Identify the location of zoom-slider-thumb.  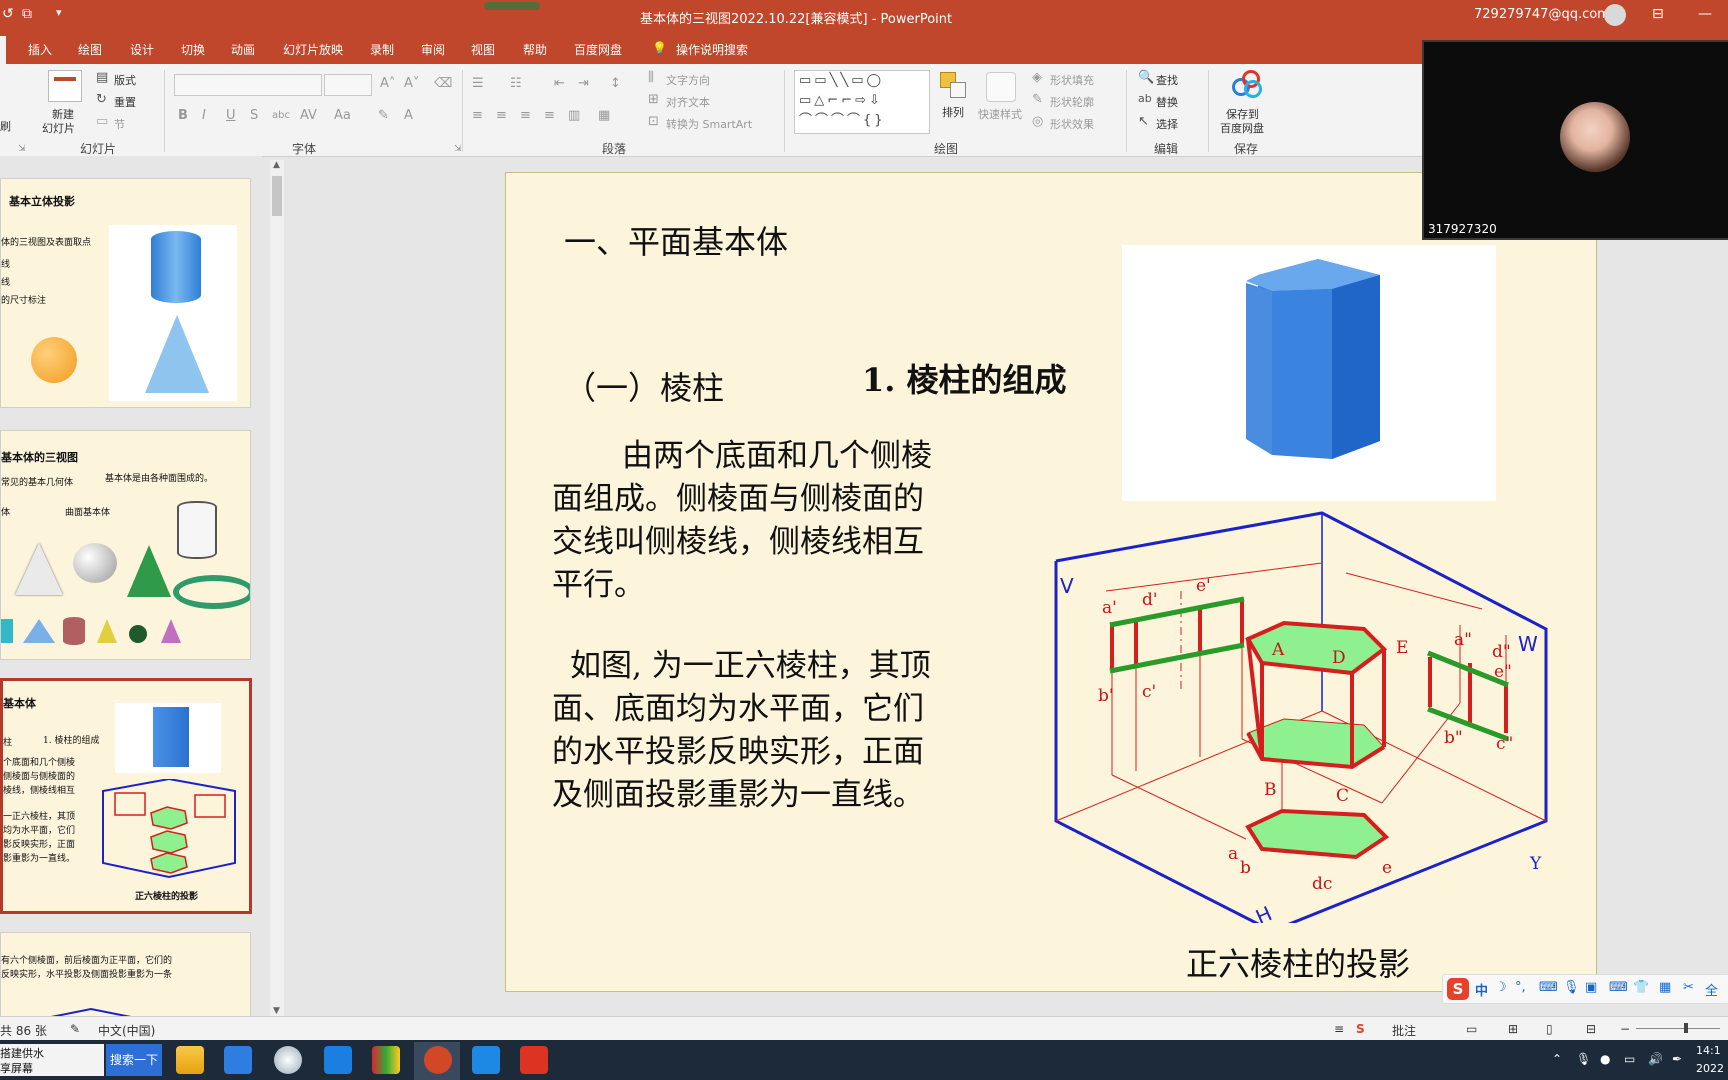
(1686, 1028).